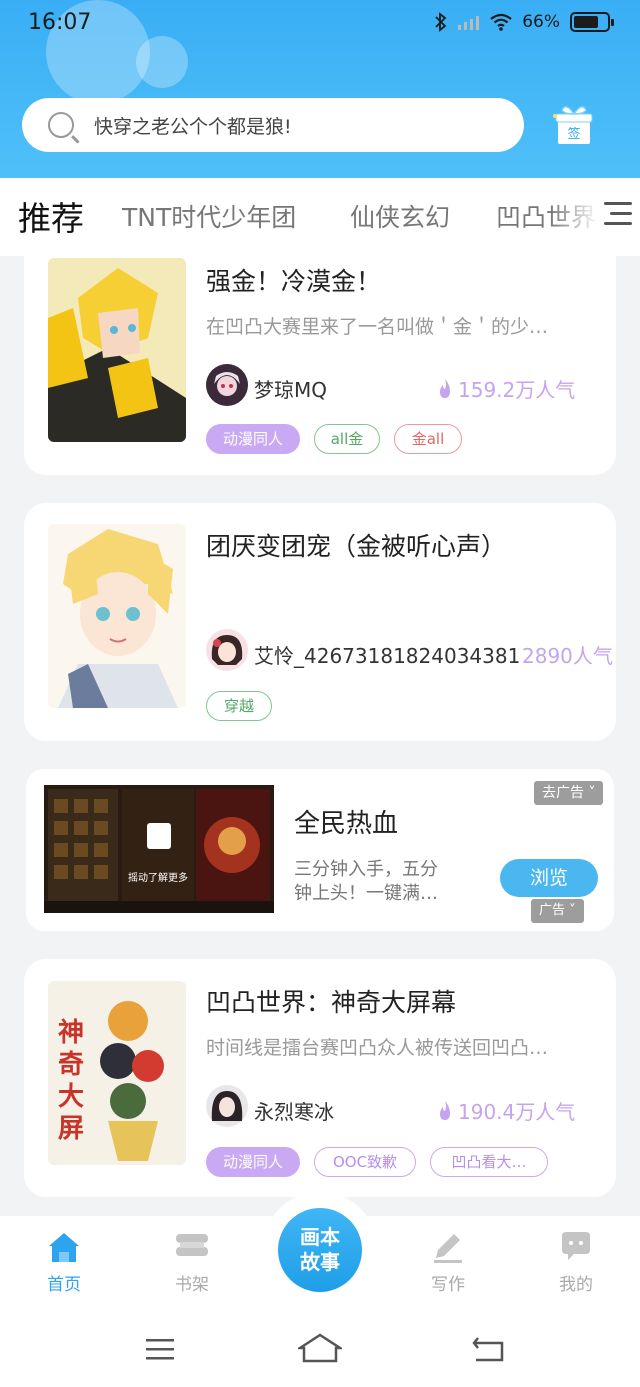  Describe the element at coordinates (356, 546) in the screenshot. I see `story-title: 团厌变团宠（金被听心声）` at that location.